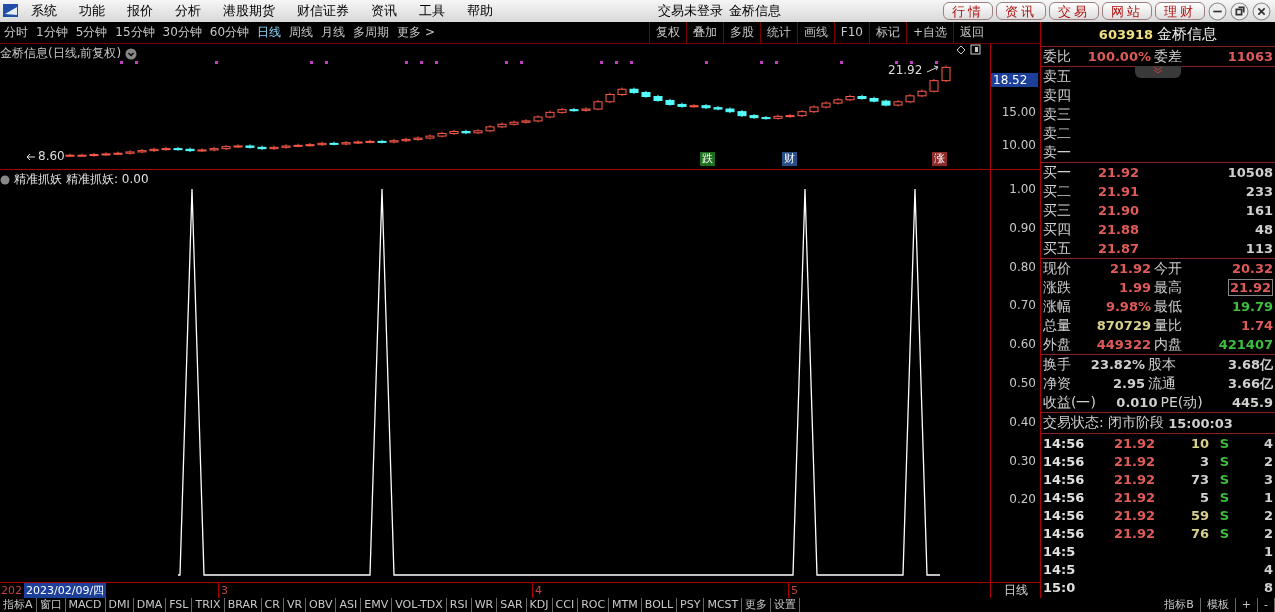 This screenshot has width=1275, height=612. What do you see at coordinates (16, 32) in the screenshot?
I see `period-tab: 分时` at bounding box center [16, 32].